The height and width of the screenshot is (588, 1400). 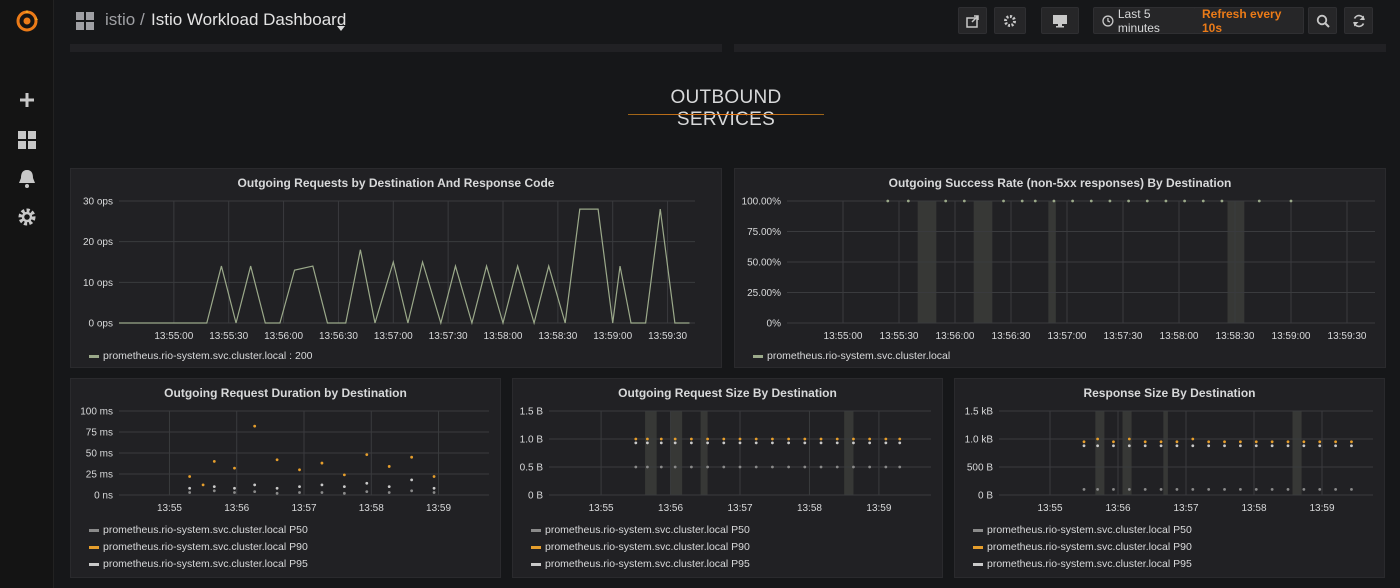 I want to click on y-tick-label: 0%, so click(x=774, y=324).